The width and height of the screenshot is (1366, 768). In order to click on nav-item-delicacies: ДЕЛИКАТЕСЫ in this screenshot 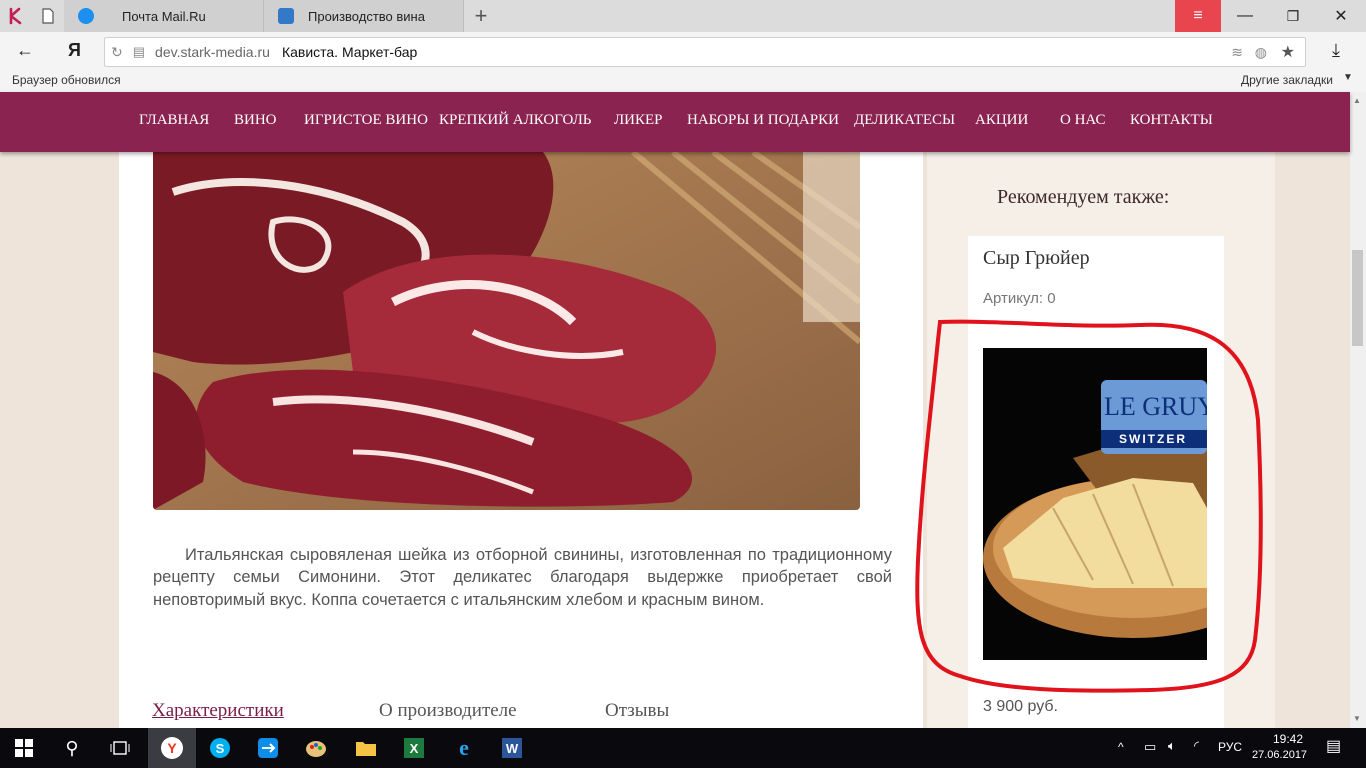, I will do `click(904, 122)`.